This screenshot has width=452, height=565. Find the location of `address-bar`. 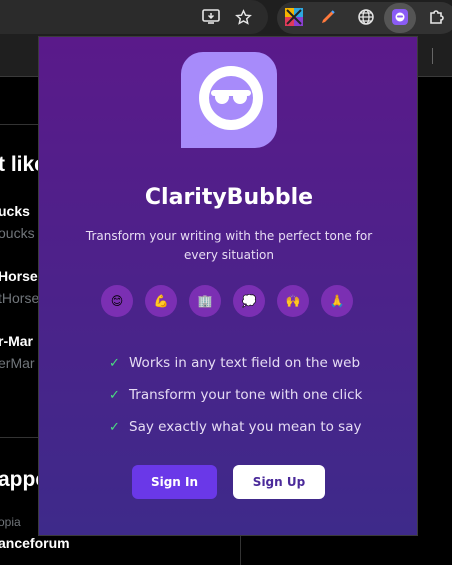

address-bar is located at coordinates (134, 17).